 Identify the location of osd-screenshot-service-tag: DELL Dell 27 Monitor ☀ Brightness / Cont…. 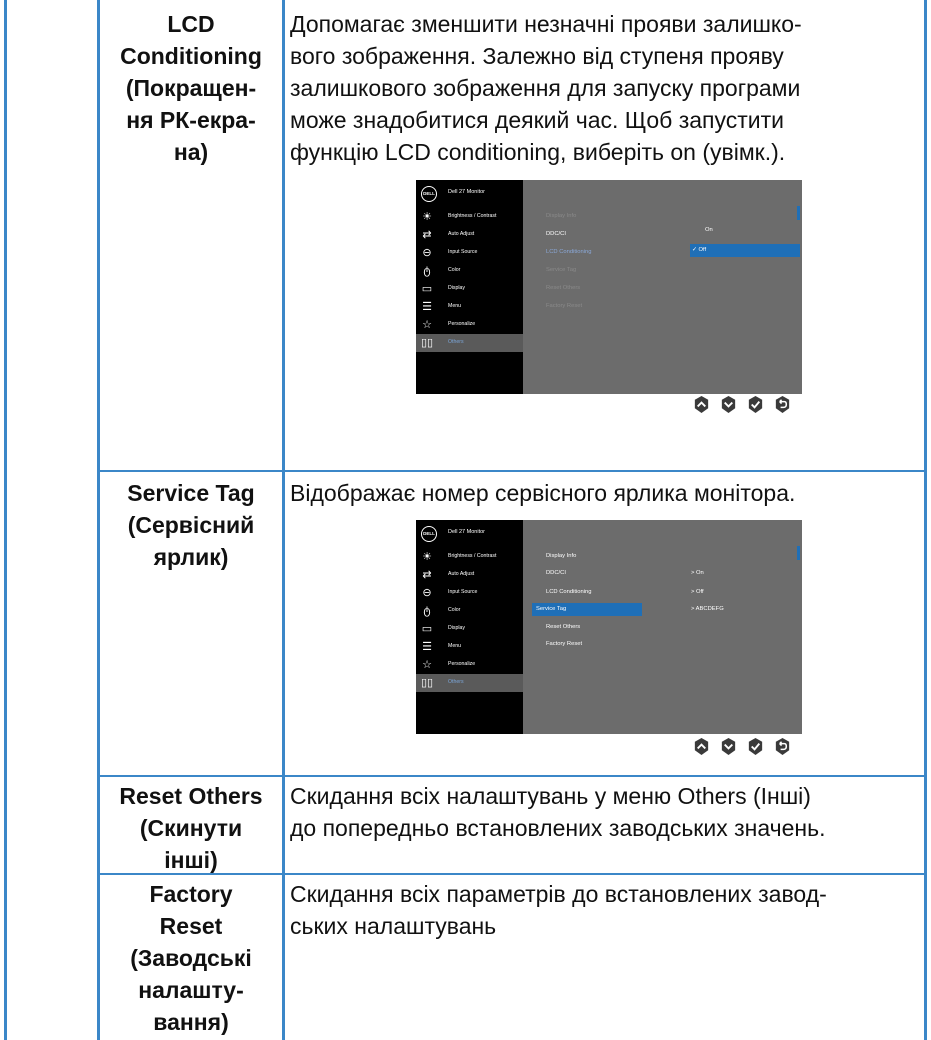
(609, 627).